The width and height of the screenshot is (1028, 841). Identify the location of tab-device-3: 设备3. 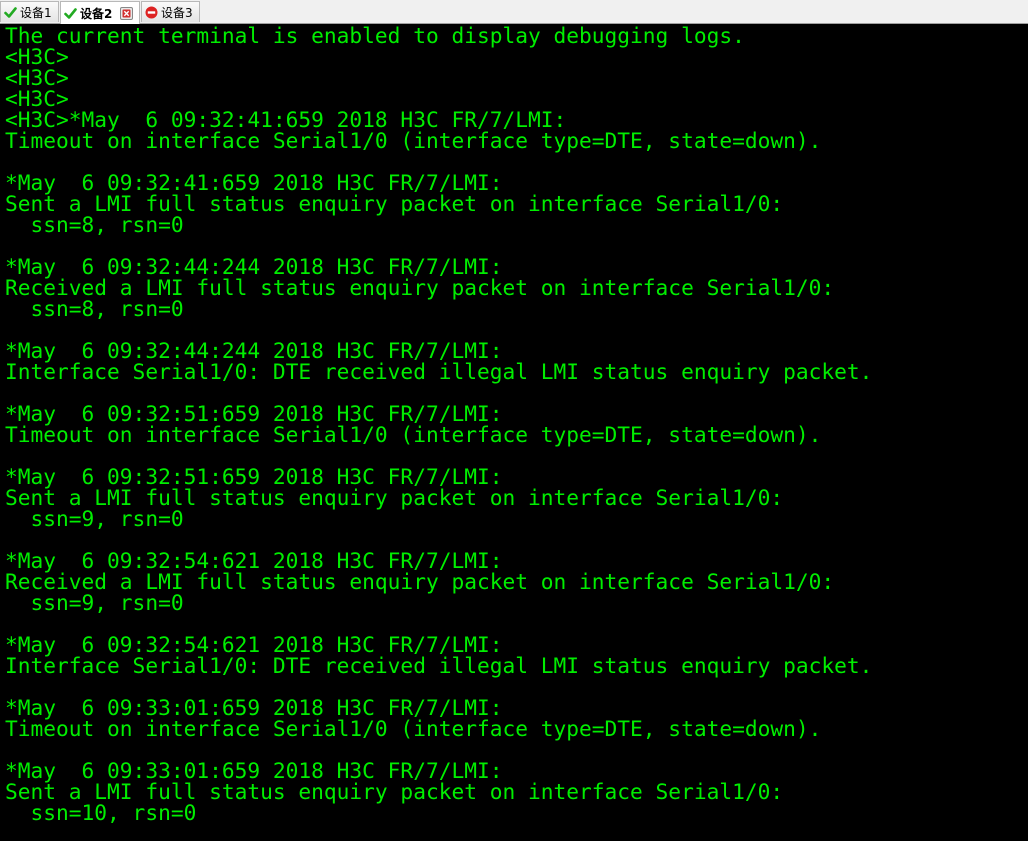
(170, 11).